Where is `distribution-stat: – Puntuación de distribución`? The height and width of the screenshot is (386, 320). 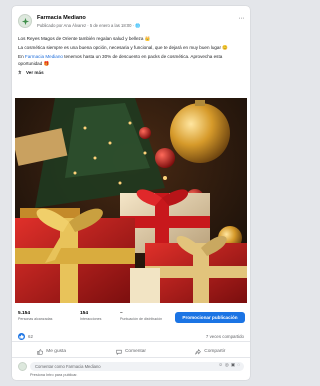
distribution-stat: – Puntuación de distribución is located at coordinates (141, 316).